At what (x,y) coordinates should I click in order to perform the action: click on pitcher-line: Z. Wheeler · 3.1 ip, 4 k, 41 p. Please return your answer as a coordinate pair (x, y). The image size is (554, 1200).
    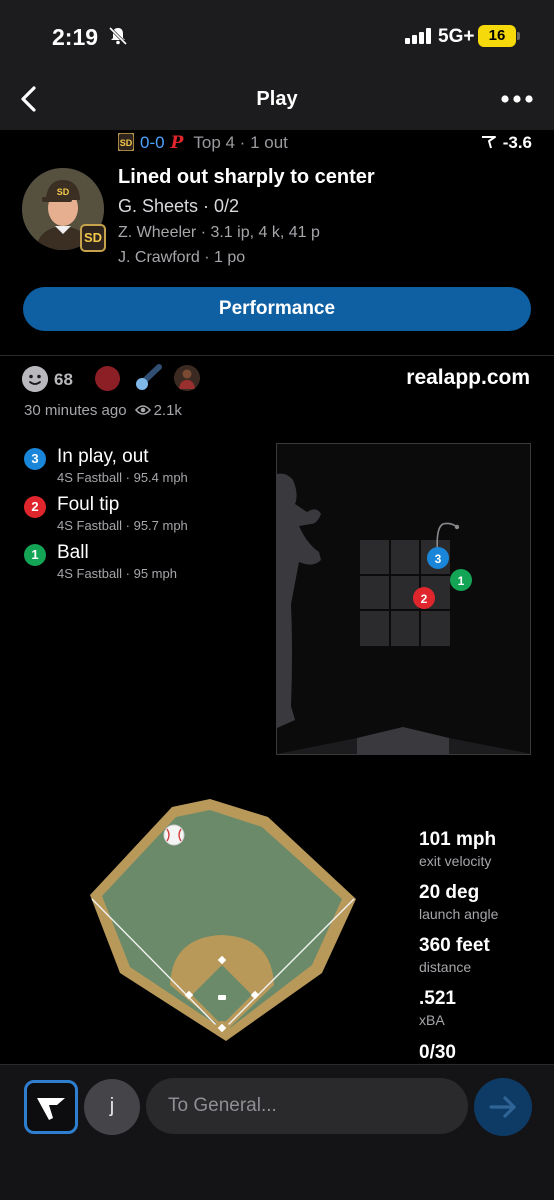
    Looking at the image, I should click on (219, 233).